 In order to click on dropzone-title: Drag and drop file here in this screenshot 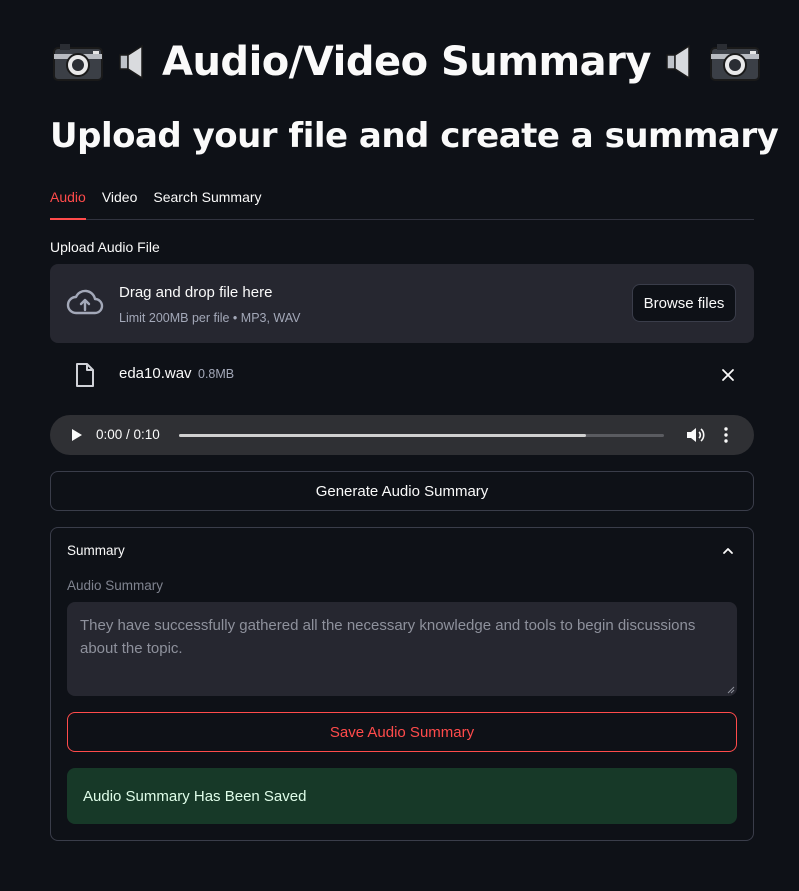, I will do `click(196, 292)`.